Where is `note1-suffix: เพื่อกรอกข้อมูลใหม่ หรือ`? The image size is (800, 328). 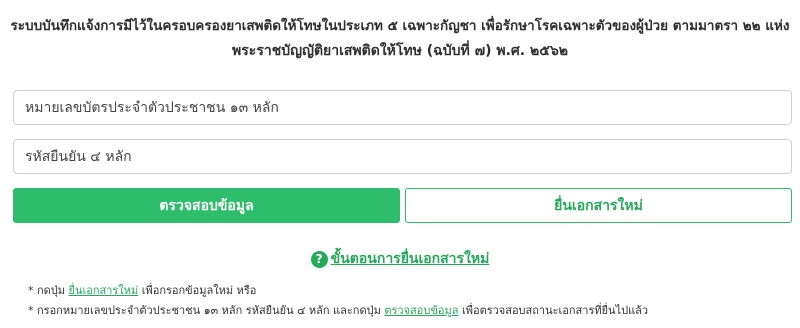
note1-suffix: เพื่อกรอกข้อมูลใหม่ หรือ is located at coordinates (197, 290).